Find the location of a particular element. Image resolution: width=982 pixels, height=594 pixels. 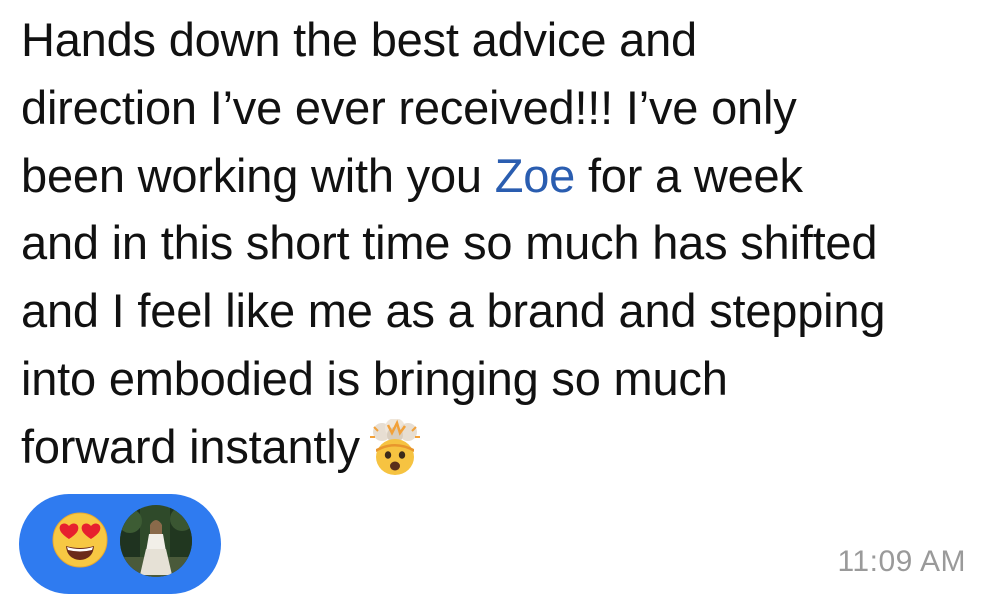

exploding-head-emoji-icon is located at coordinates (395, 447).